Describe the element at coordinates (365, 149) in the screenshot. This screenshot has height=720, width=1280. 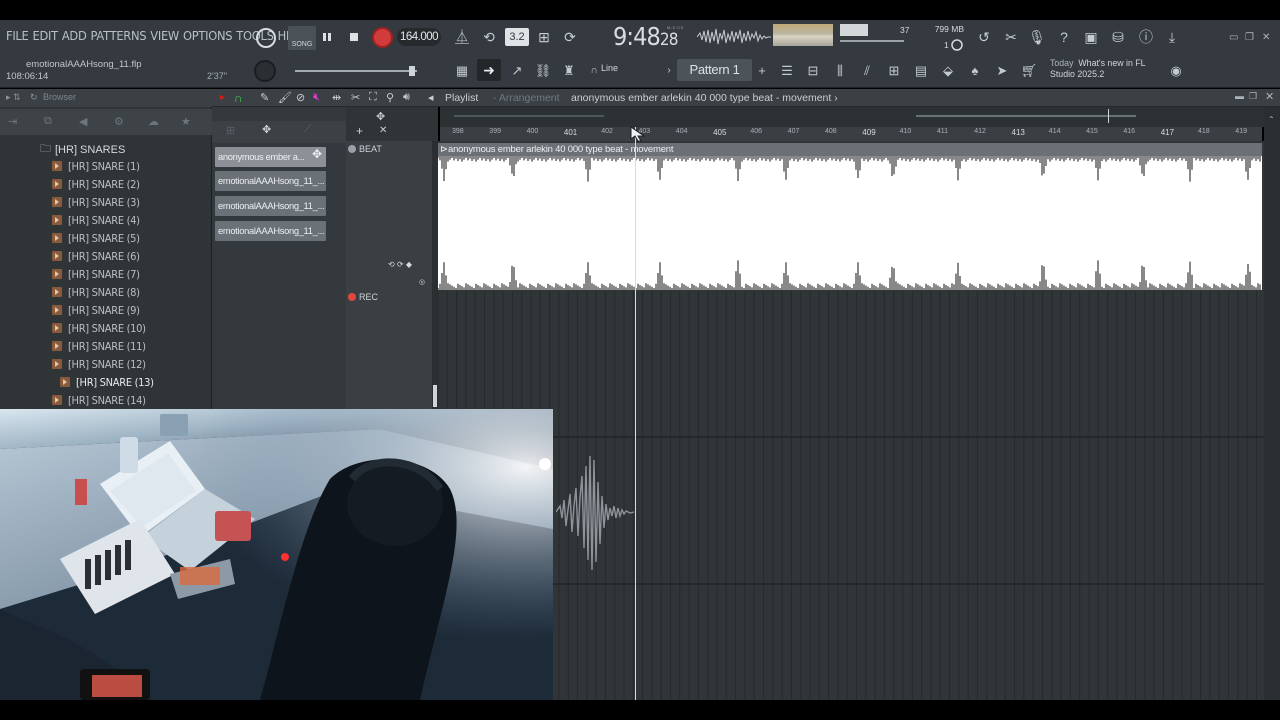
I see `track-beat: BEAT` at that location.